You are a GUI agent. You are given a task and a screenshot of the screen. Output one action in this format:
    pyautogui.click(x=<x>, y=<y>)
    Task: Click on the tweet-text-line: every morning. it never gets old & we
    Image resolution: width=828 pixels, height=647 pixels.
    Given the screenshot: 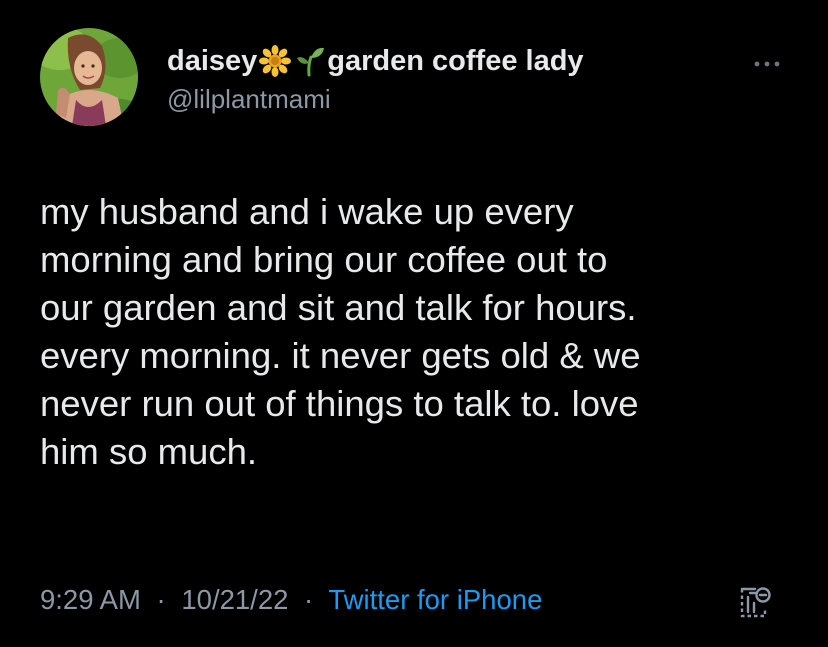 What is the action you would take?
    pyautogui.click(x=340, y=355)
    